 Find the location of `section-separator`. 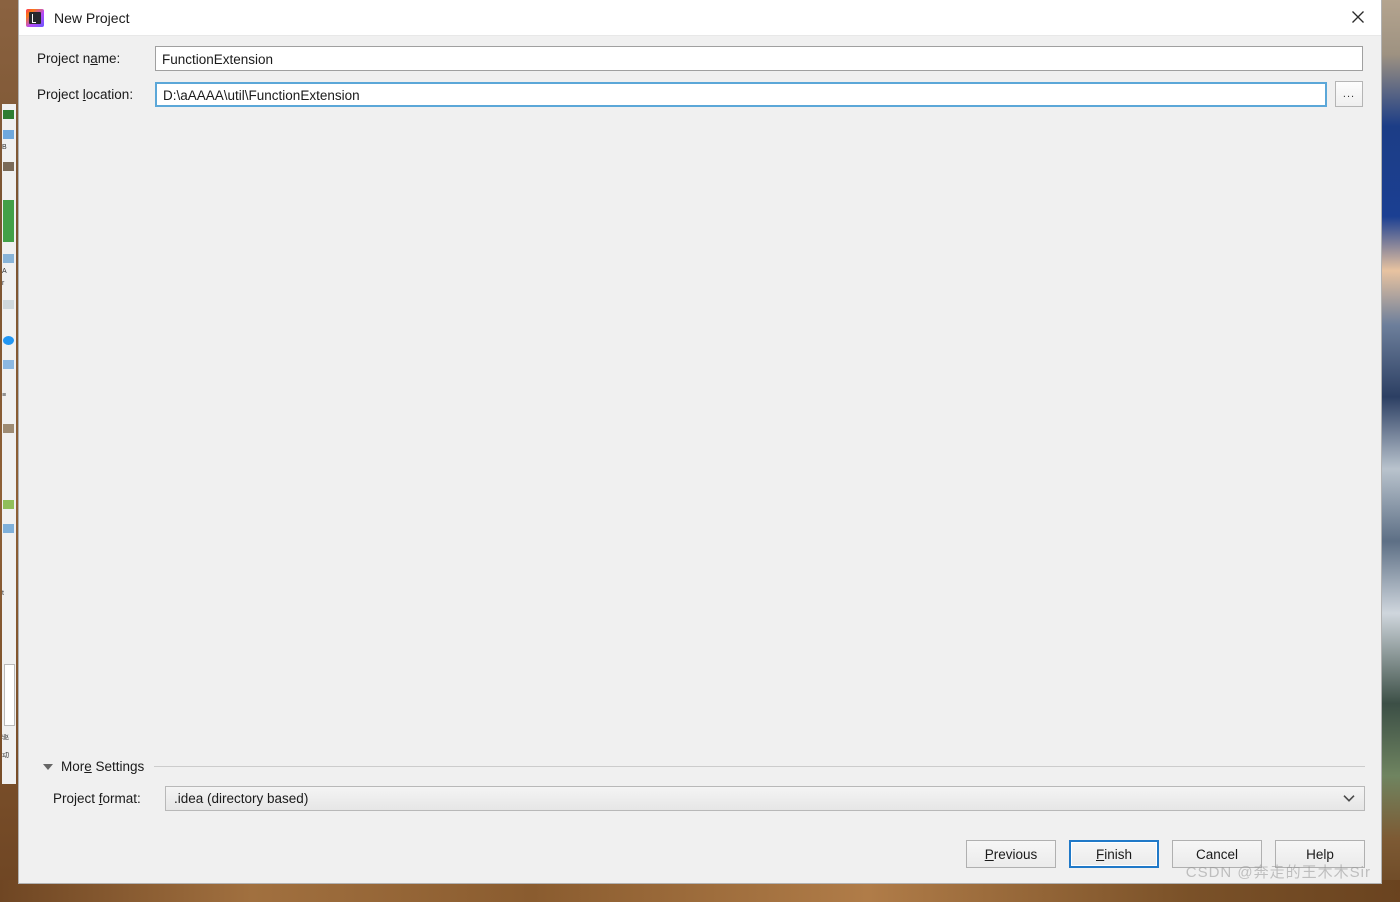

section-separator is located at coordinates (759, 766).